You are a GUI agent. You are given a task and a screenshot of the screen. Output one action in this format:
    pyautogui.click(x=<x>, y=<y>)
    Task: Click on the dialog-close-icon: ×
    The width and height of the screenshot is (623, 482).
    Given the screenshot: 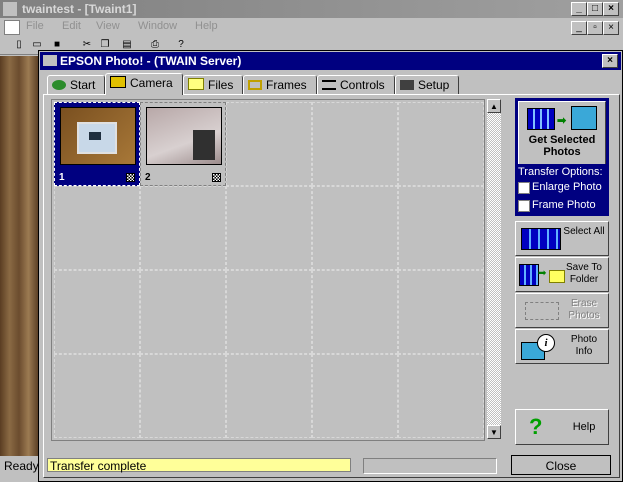 What is the action you would take?
    pyautogui.click(x=610, y=61)
    